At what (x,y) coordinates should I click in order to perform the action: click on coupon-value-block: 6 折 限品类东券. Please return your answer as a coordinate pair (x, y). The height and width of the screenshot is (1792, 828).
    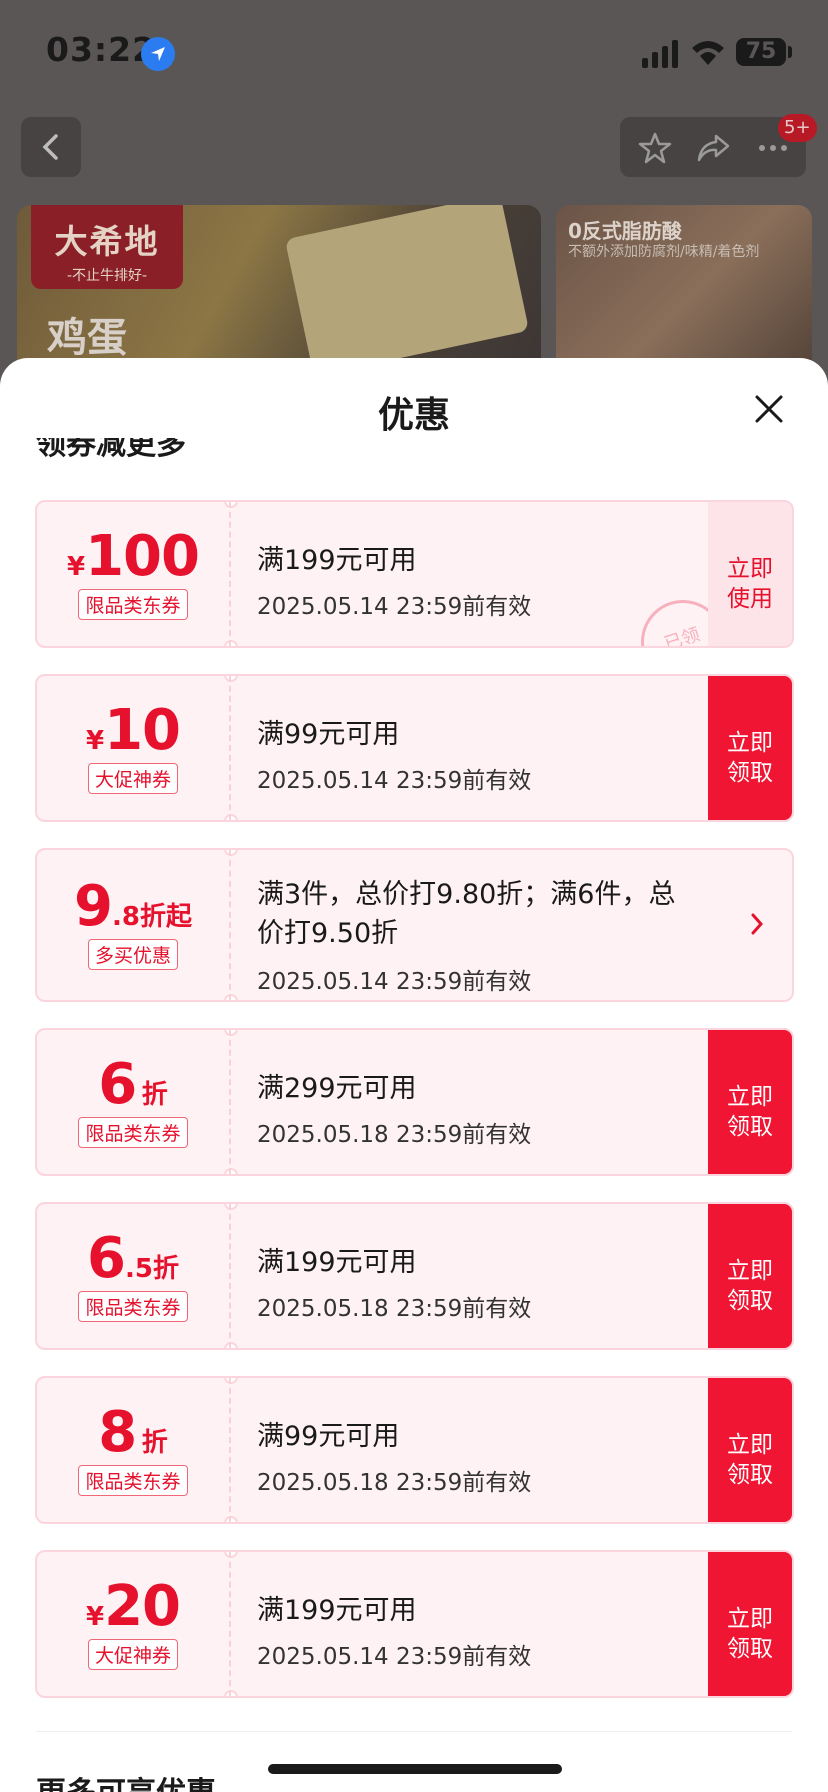
    Looking at the image, I should click on (134, 1102).